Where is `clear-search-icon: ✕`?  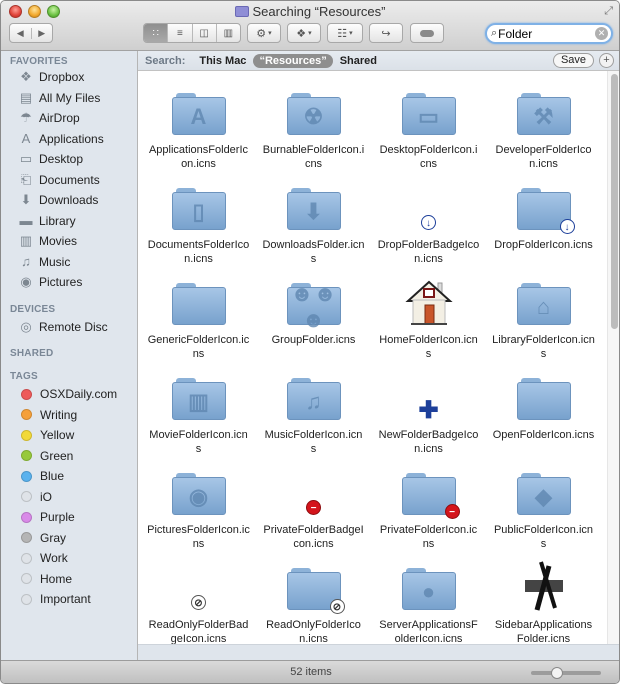
clear-search-icon: ✕ is located at coordinates (601, 33).